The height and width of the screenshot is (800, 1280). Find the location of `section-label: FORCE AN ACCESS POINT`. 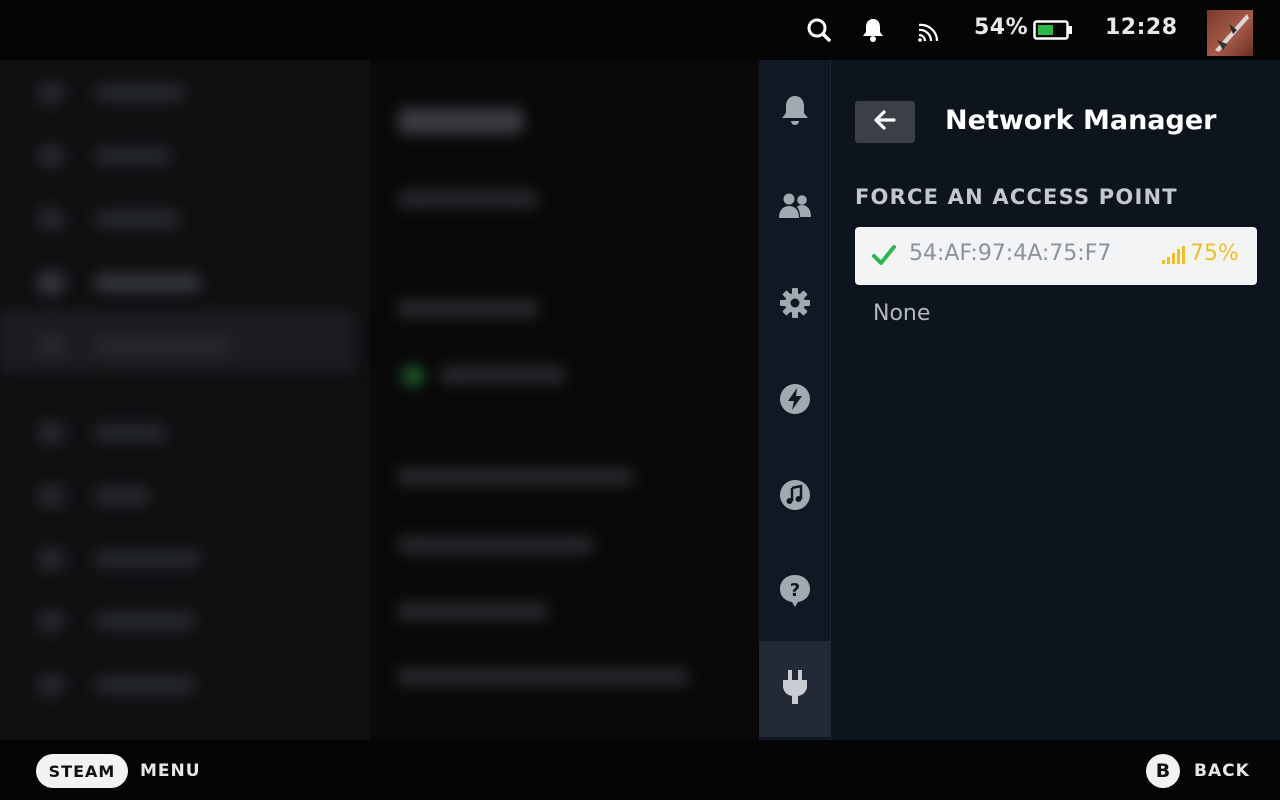

section-label: FORCE AN ACCESS POINT is located at coordinates (1016, 197).